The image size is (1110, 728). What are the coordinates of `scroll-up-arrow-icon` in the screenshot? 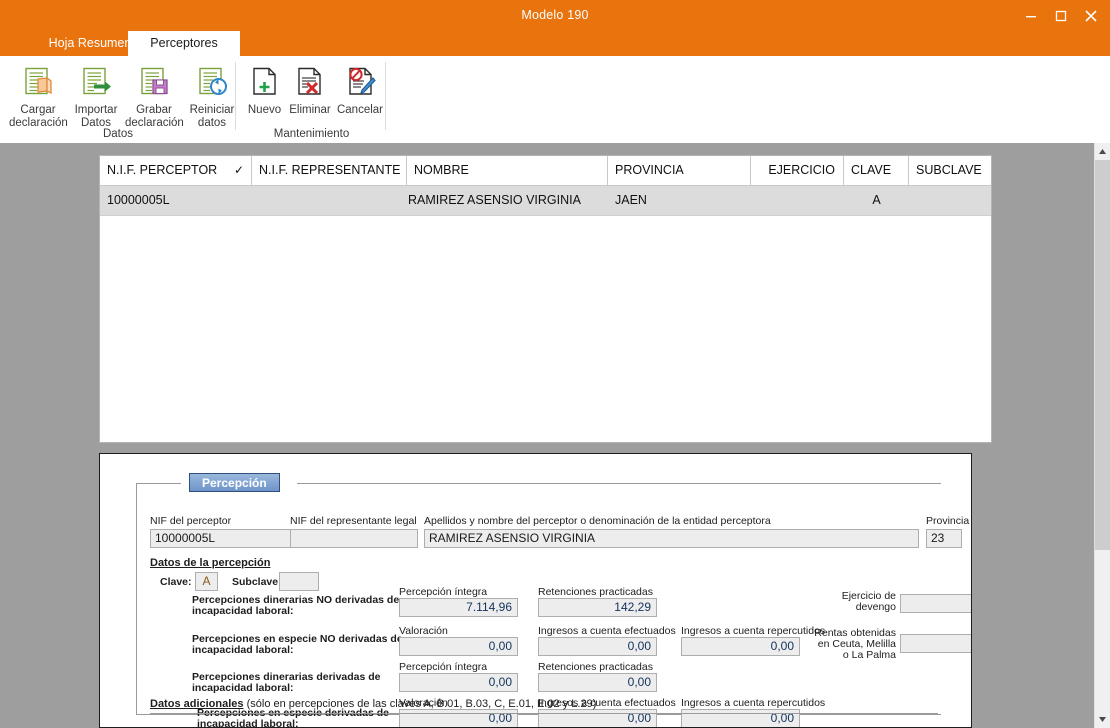 It's located at (1102, 151).